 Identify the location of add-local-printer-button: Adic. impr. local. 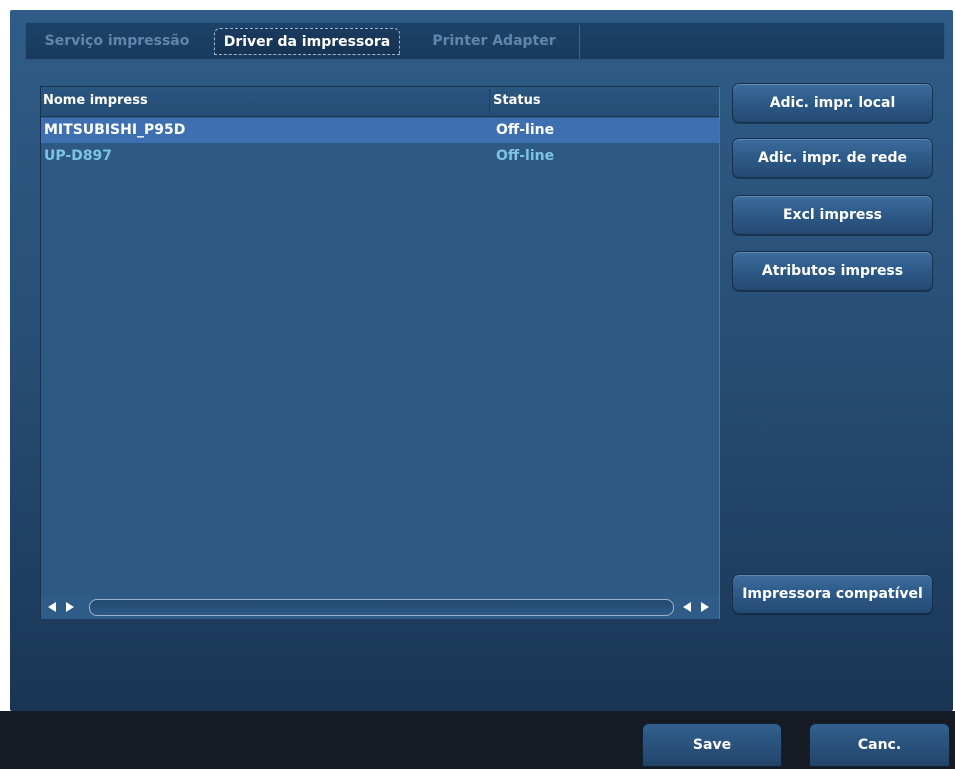
(832, 103).